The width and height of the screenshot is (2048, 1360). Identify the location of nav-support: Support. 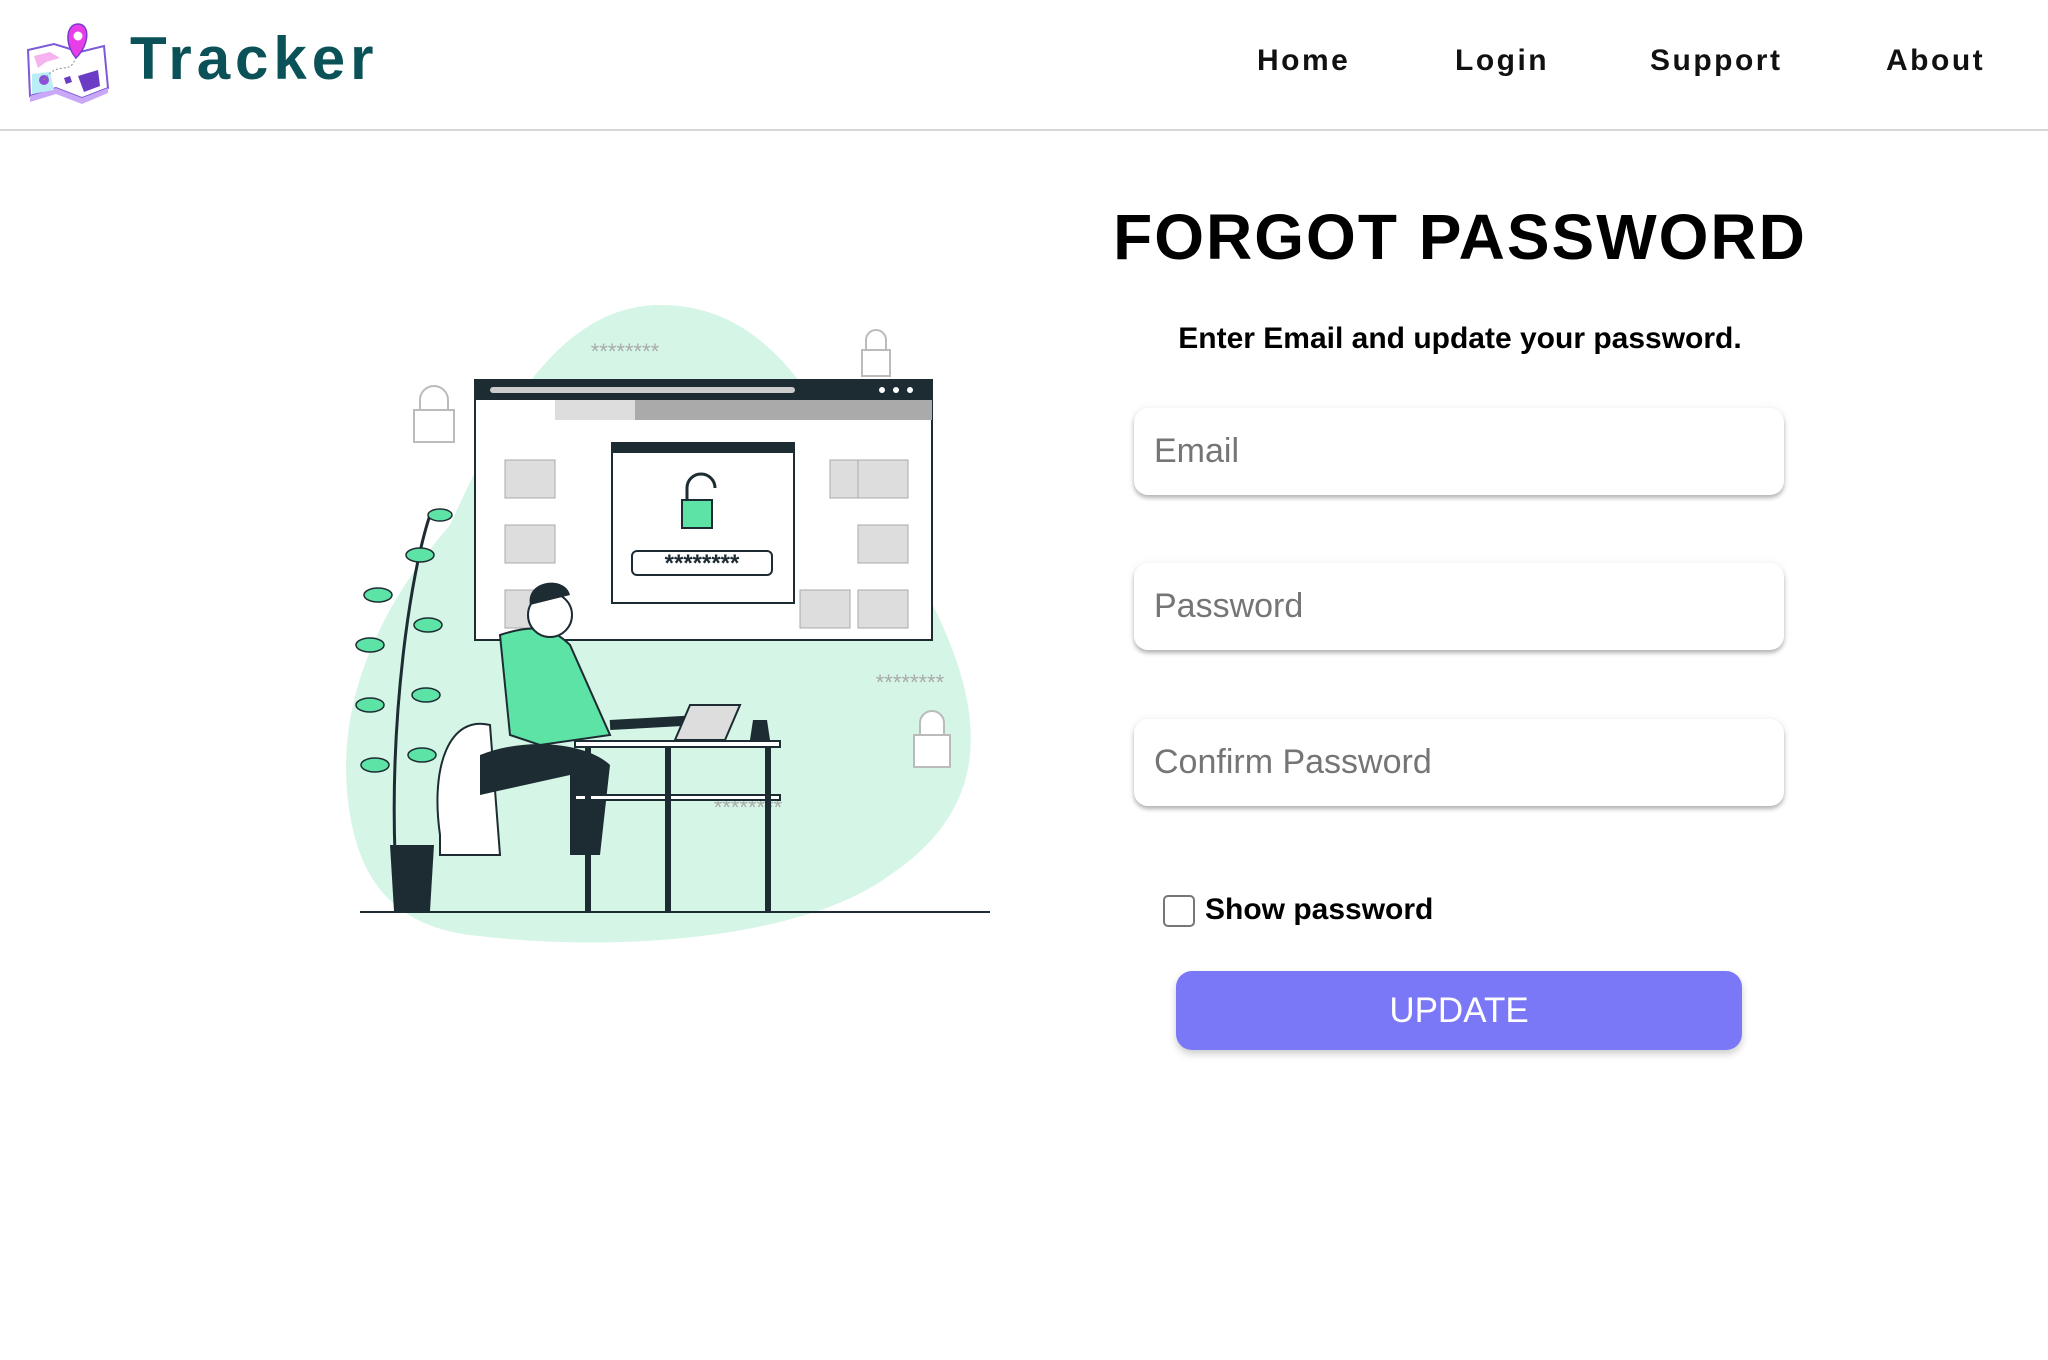
(1716, 61).